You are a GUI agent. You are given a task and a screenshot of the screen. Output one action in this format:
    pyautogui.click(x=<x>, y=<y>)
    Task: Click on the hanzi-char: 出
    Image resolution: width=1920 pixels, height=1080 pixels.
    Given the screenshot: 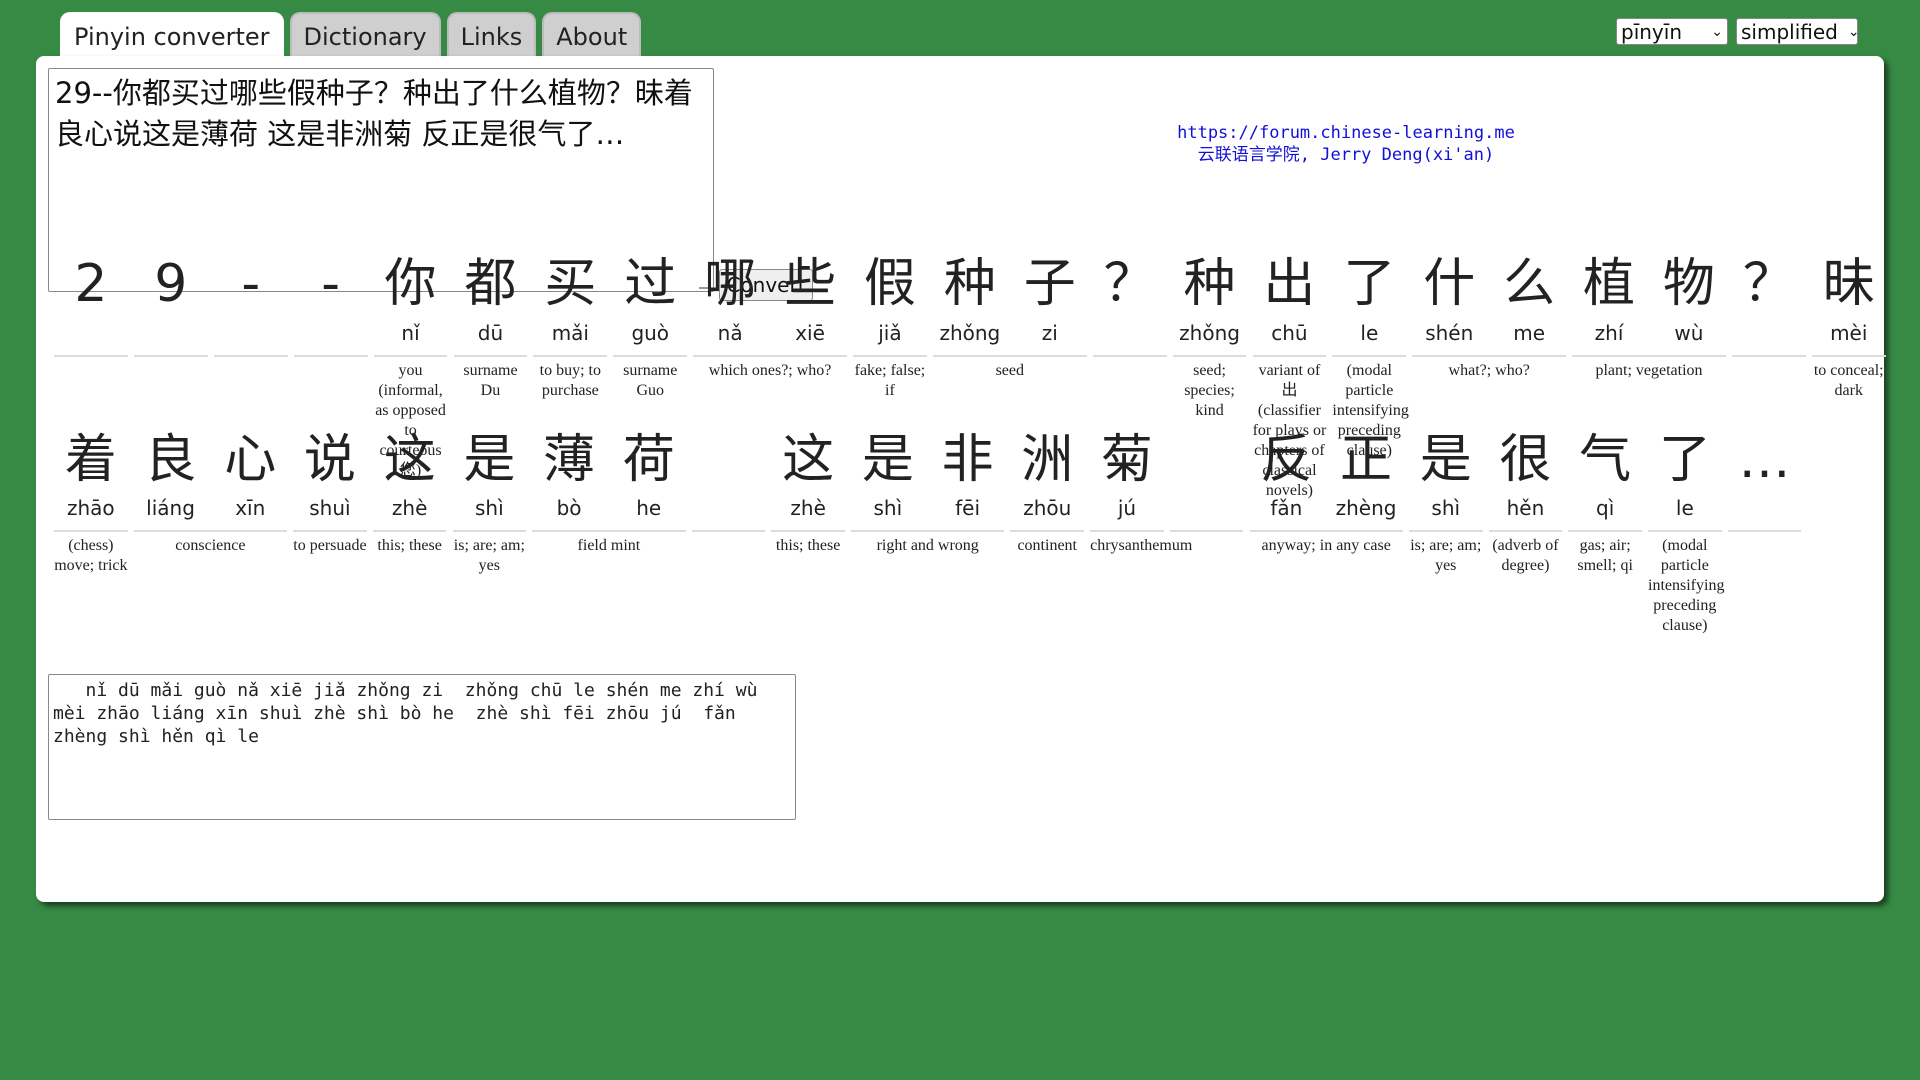 What is the action you would take?
    pyautogui.click(x=1289, y=284)
    